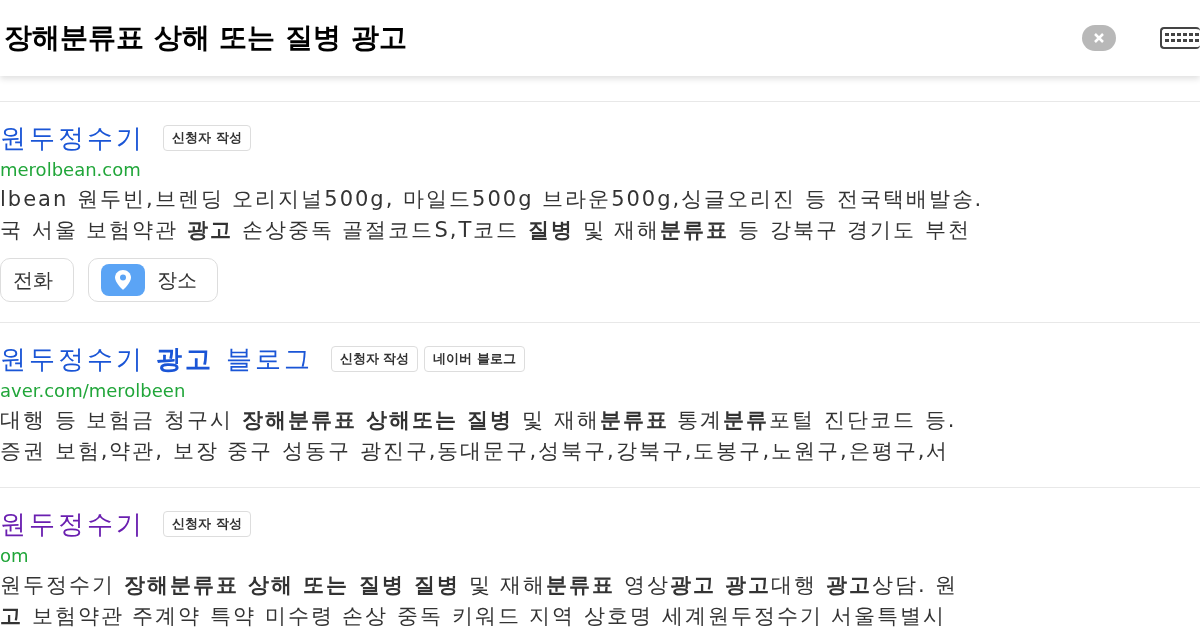  I want to click on result-url: aver.com/merolbeen, so click(93, 391).